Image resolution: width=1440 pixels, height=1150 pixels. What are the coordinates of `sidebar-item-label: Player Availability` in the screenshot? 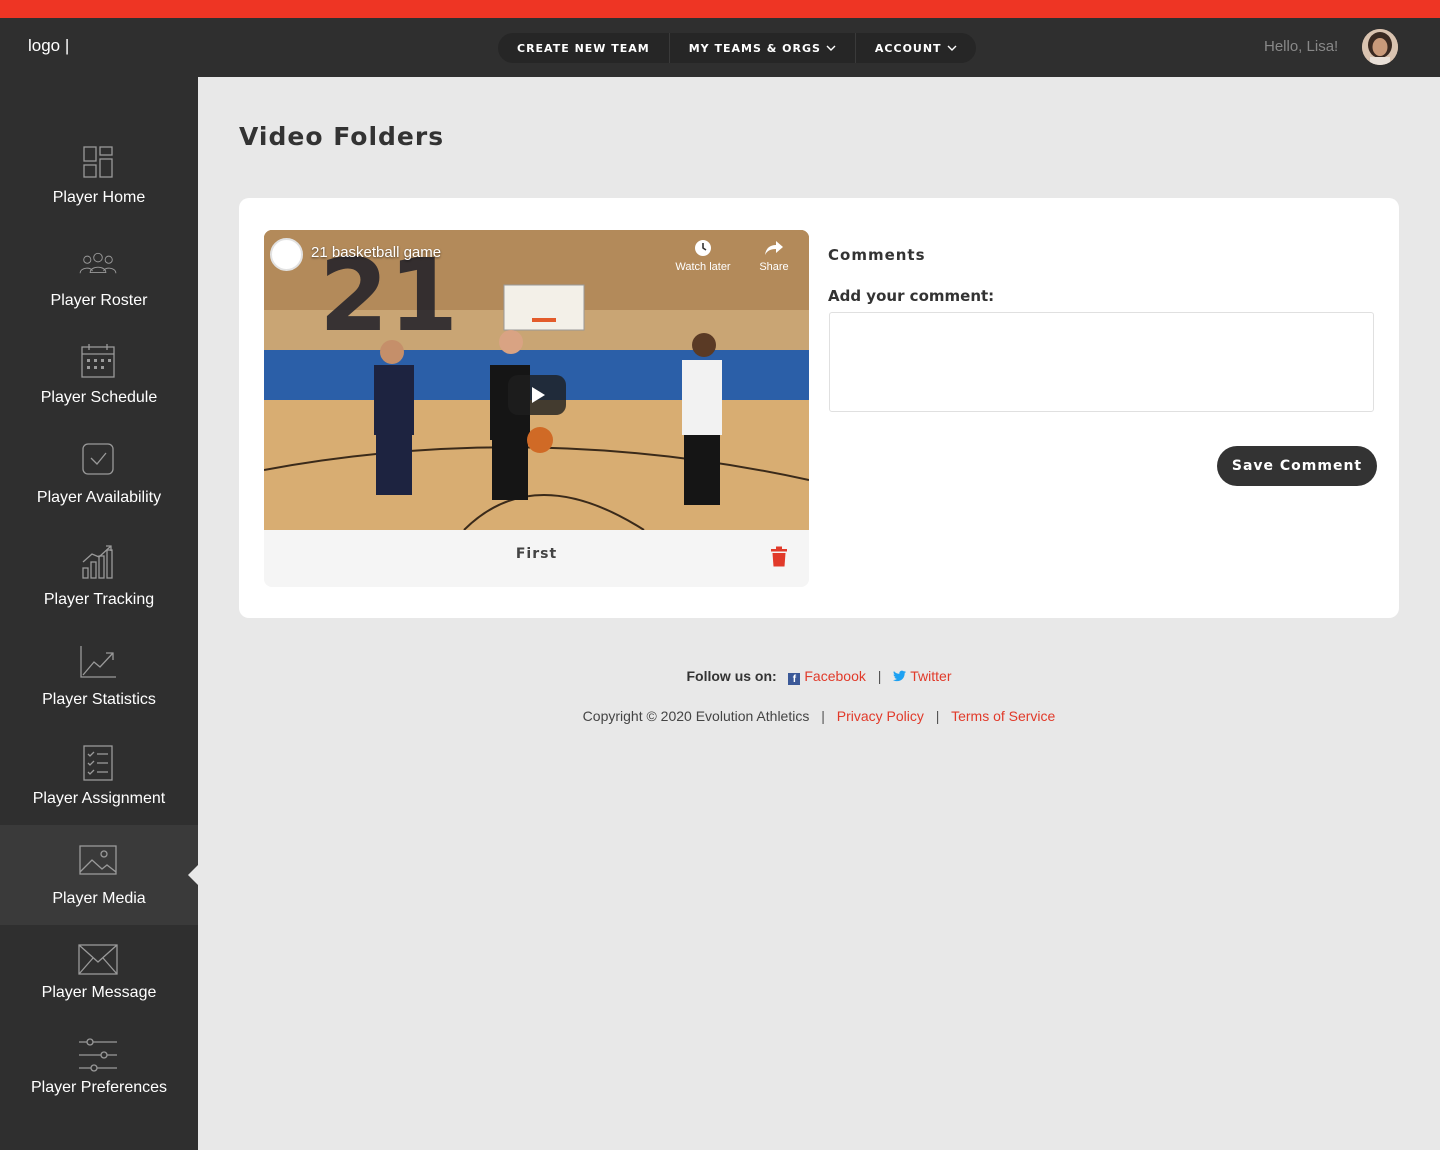 It's located at (99, 497).